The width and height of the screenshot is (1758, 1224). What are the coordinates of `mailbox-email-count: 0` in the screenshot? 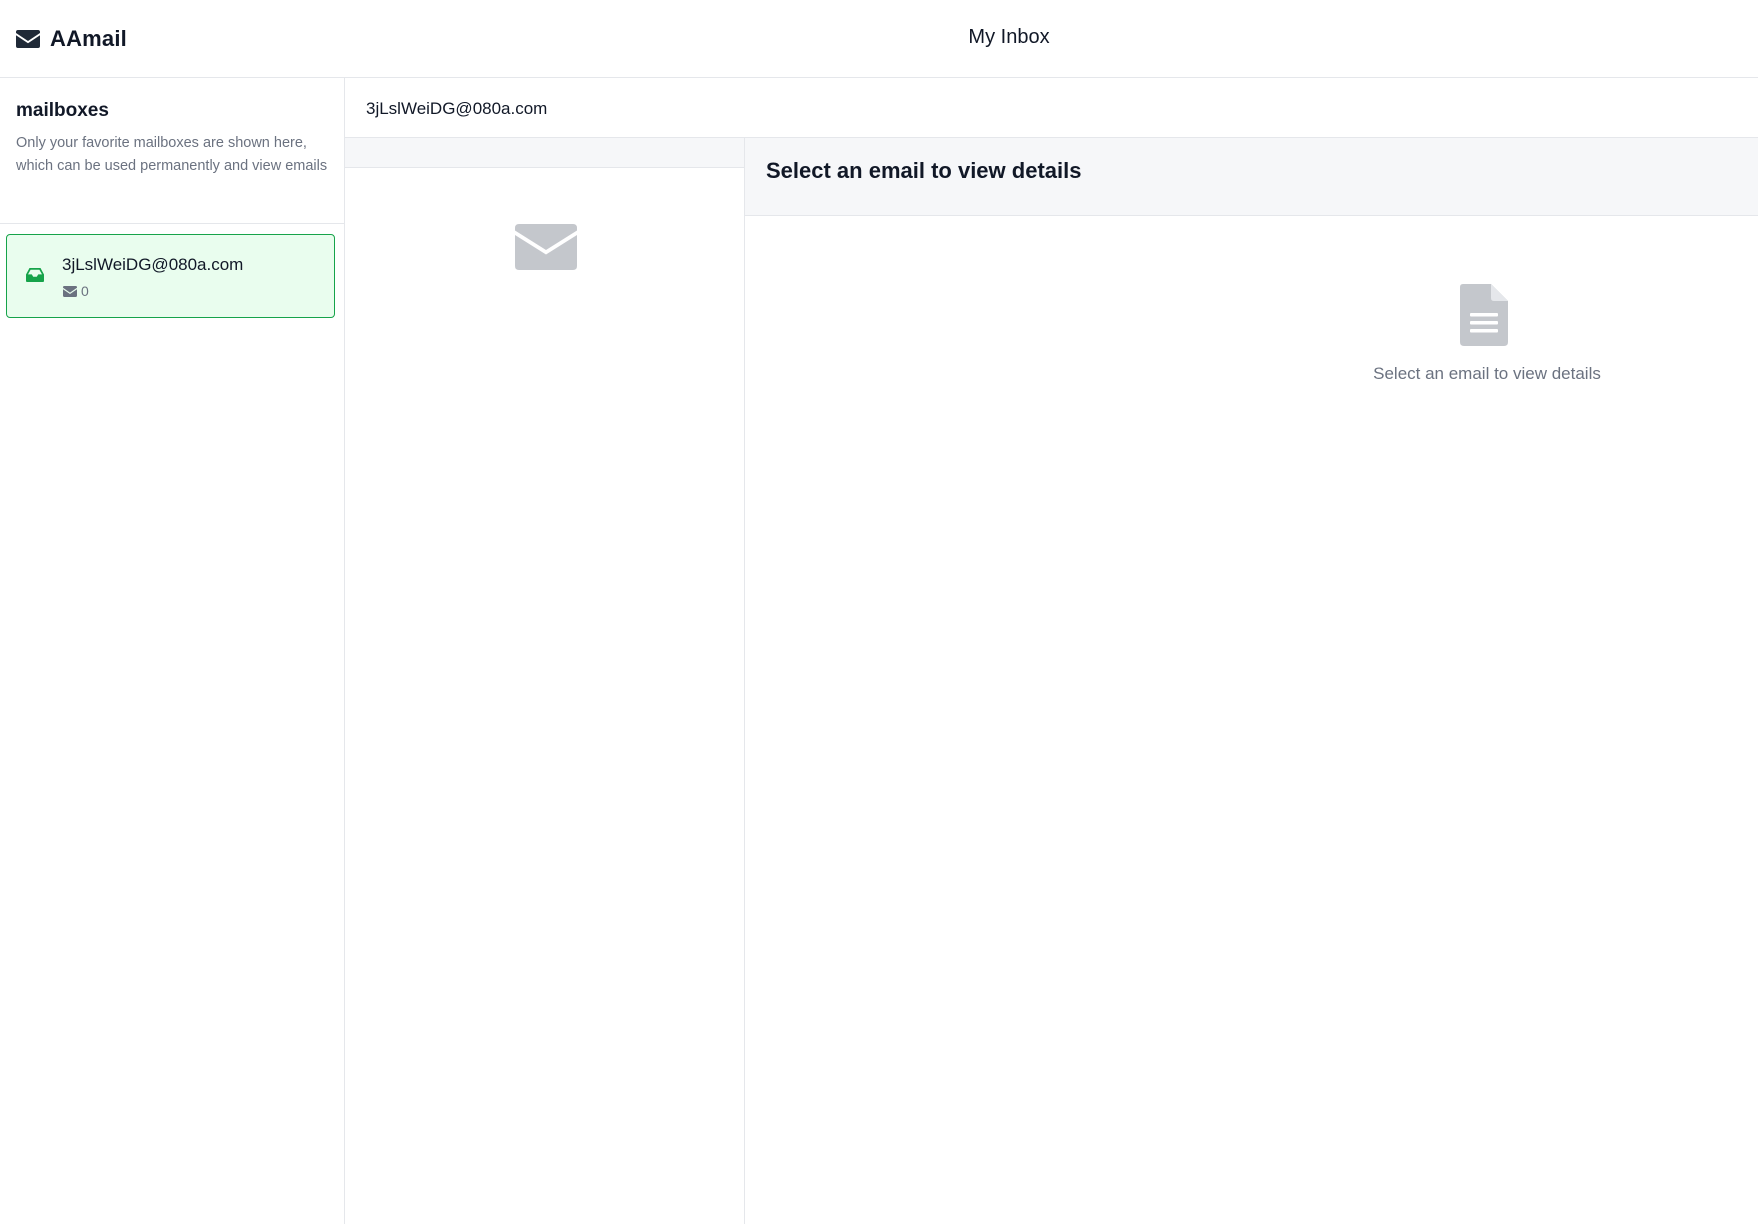 It's located at (76, 291).